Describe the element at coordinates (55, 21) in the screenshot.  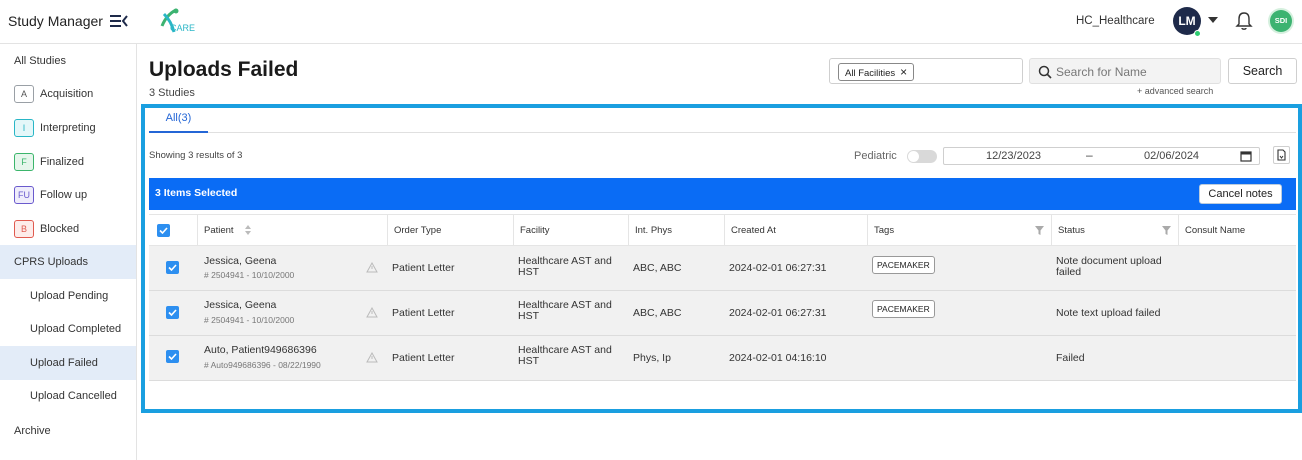
I see `app-title: Study Manager` at that location.